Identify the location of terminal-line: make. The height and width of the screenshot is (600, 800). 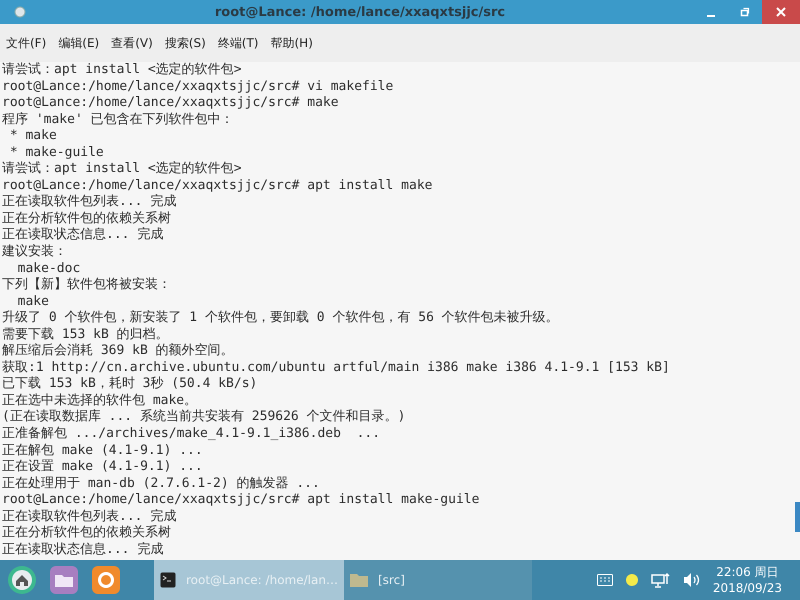
(33, 302).